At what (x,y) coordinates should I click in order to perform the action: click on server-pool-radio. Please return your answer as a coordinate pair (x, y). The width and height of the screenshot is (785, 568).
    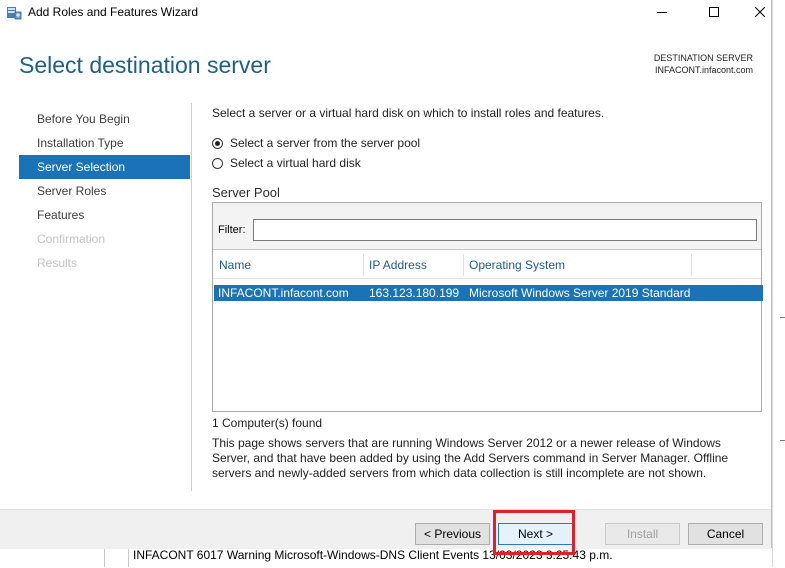
    Looking at the image, I should click on (217, 143).